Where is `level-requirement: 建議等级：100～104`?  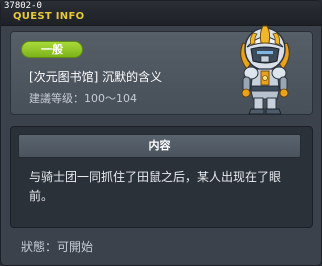 level-requirement: 建議等级：100～104 is located at coordinates (83, 98).